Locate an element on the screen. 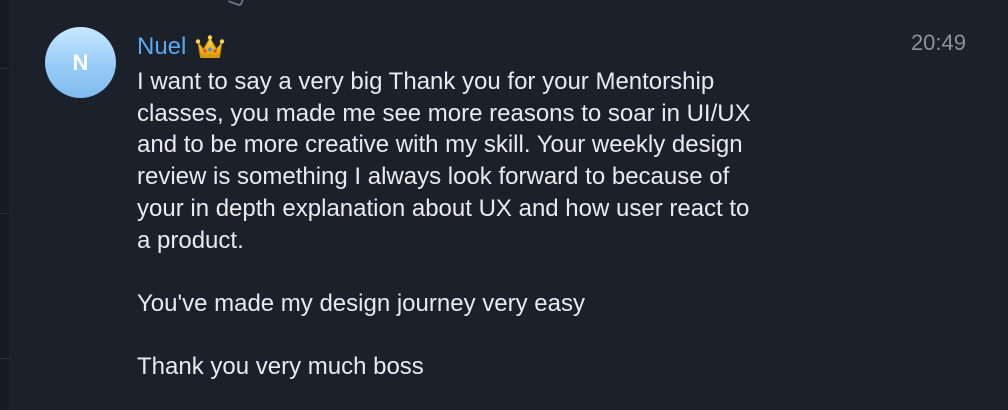 The image size is (1008, 410). message-paragraph: Thank you very much boss is located at coordinates (280, 367).